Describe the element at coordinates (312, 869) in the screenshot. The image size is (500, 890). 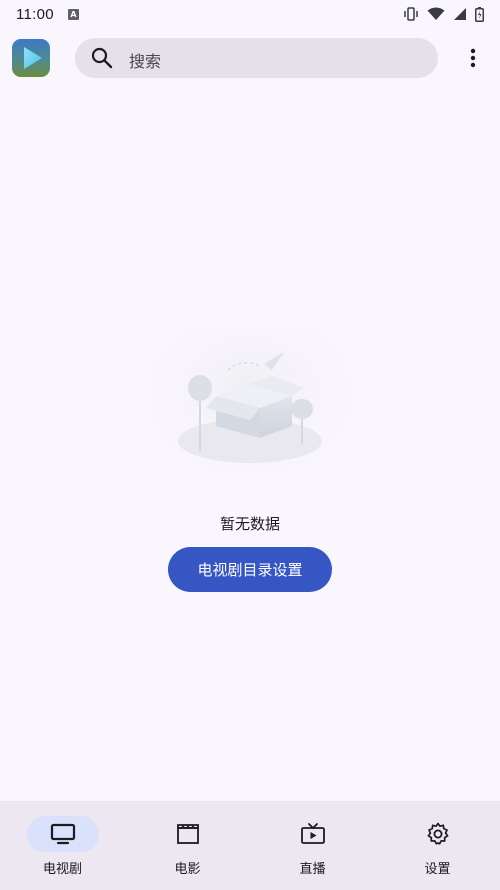
I see `nav-label: 直播` at that location.